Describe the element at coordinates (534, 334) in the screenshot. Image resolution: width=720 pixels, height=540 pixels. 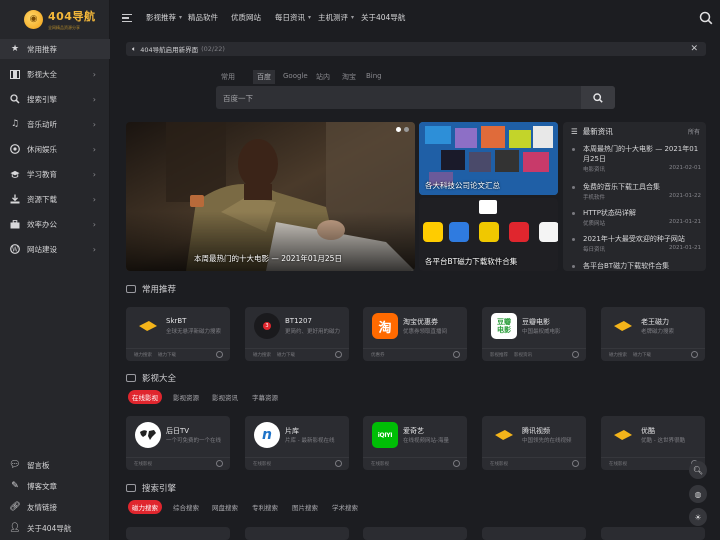
I see `site-card: 豆瓣 电影 豆瓣电影 中国最权威电影 影视推荐 影视资讯` at that location.